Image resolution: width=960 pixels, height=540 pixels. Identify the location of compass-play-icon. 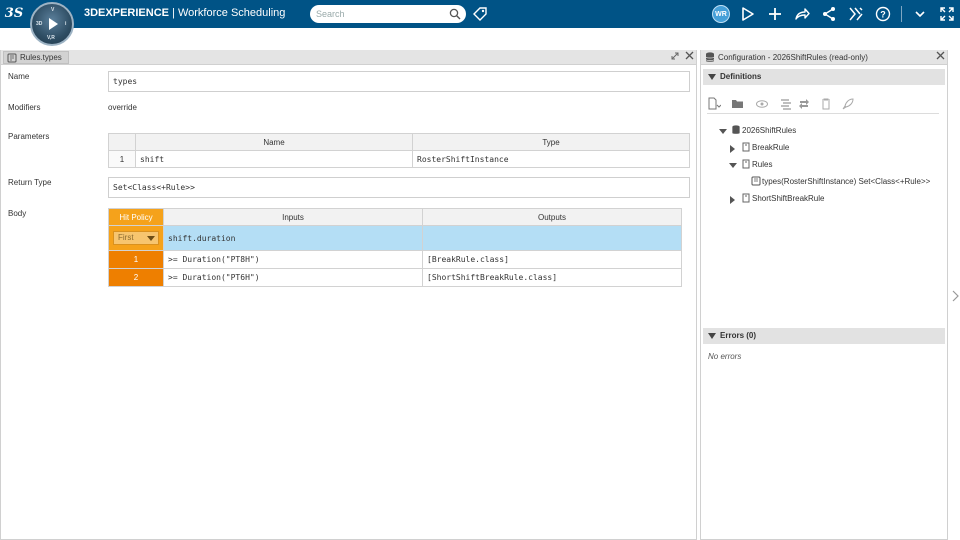
(53, 24).